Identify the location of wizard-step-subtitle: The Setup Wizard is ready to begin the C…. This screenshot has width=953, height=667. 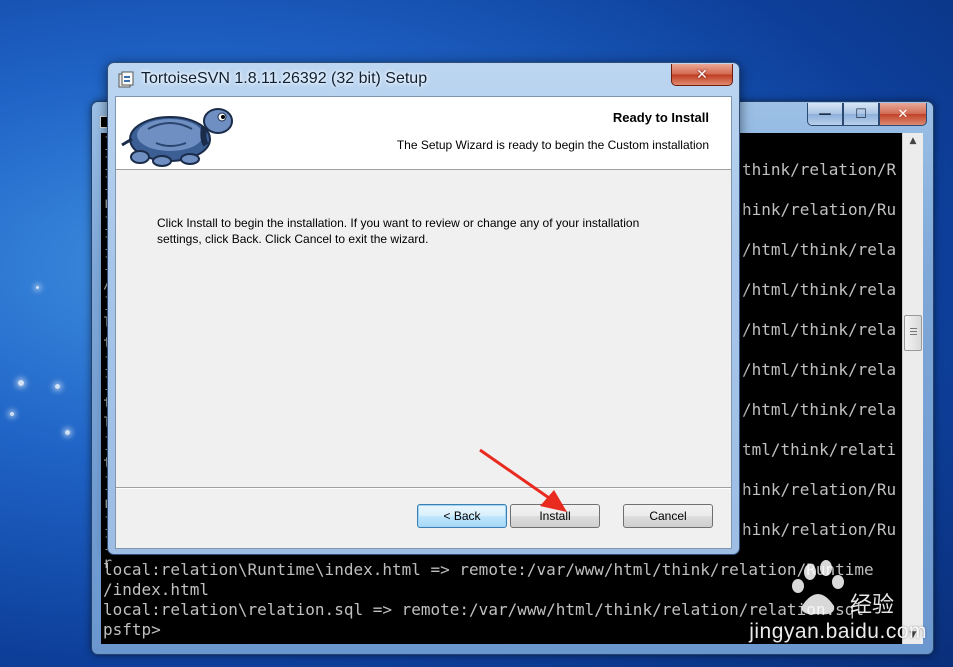
(552, 145).